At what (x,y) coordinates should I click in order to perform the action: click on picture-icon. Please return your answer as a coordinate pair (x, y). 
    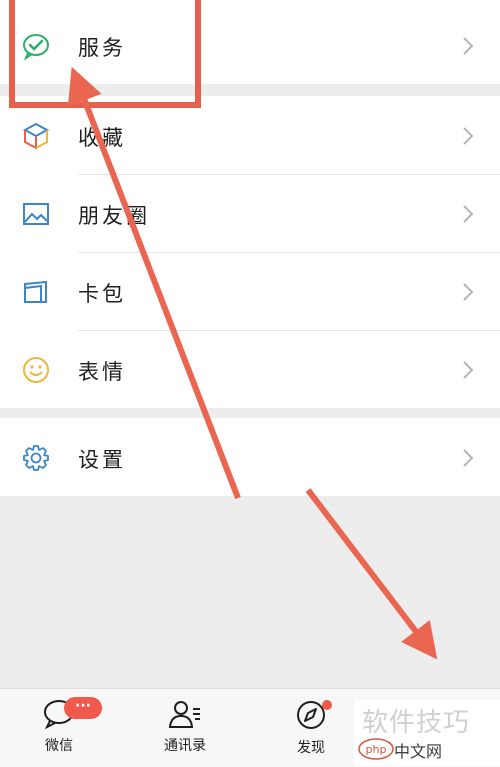
    Looking at the image, I should click on (36, 214).